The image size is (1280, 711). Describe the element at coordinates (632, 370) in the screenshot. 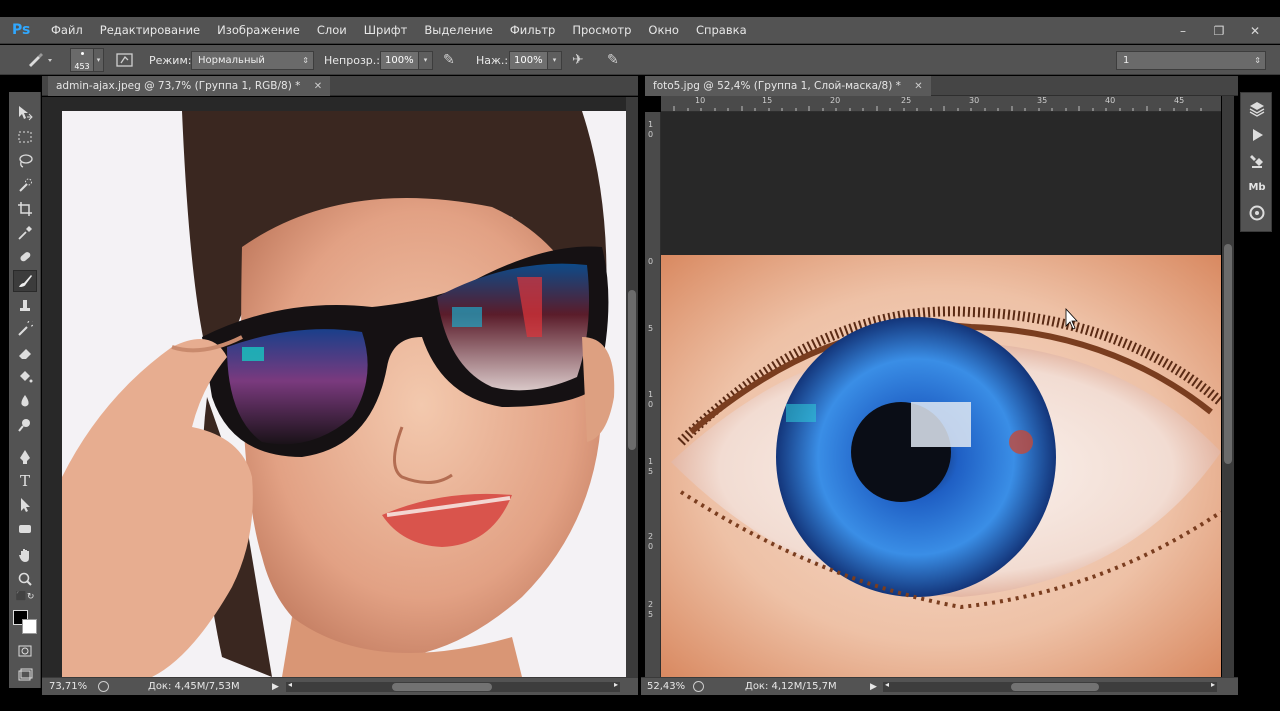

I see `left-scroll-thumb` at that location.